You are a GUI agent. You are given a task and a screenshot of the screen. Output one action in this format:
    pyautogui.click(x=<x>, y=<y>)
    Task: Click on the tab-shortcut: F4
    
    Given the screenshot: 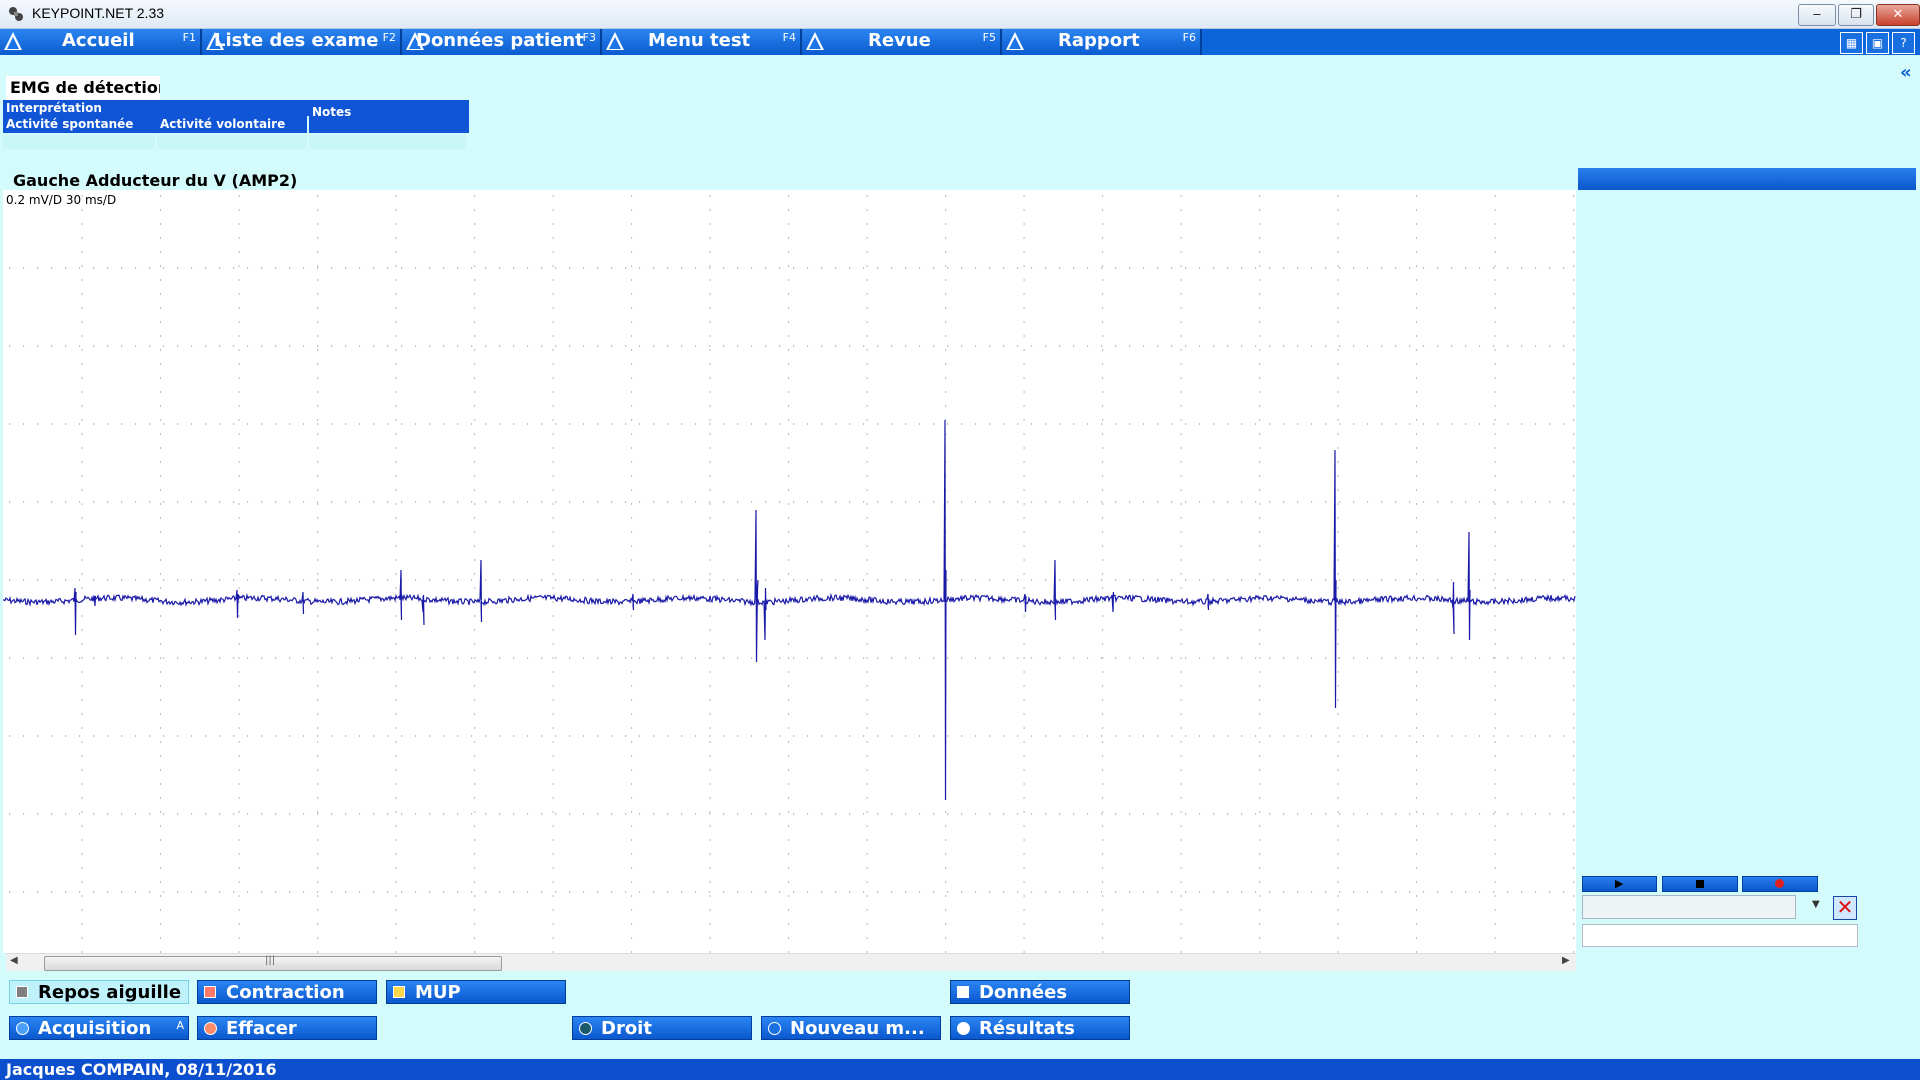 What is the action you would take?
    pyautogui.click(x=789, y=37)
    